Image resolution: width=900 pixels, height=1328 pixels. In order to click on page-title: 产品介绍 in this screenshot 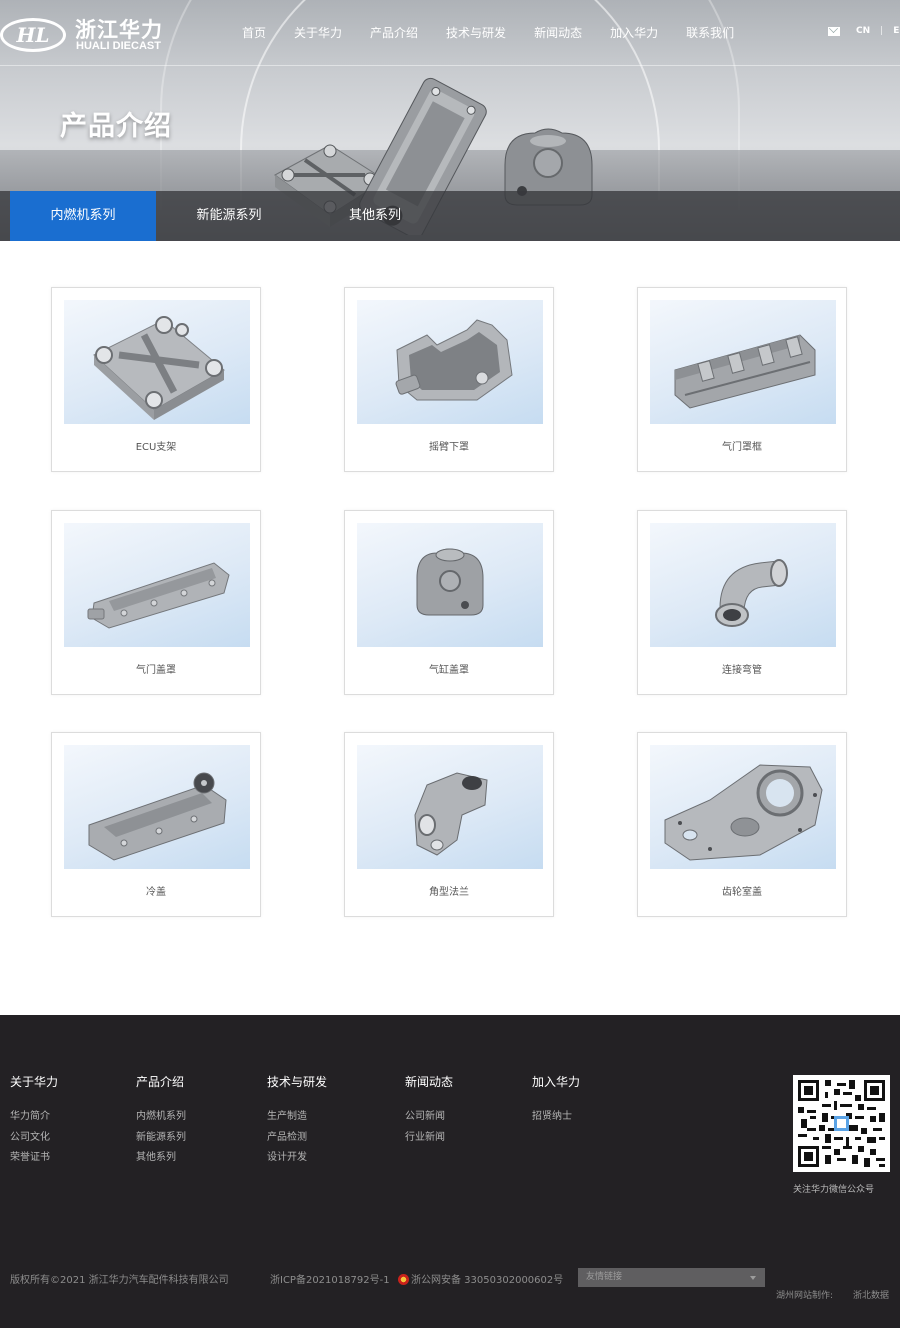, I will do `click(116, 126)`.